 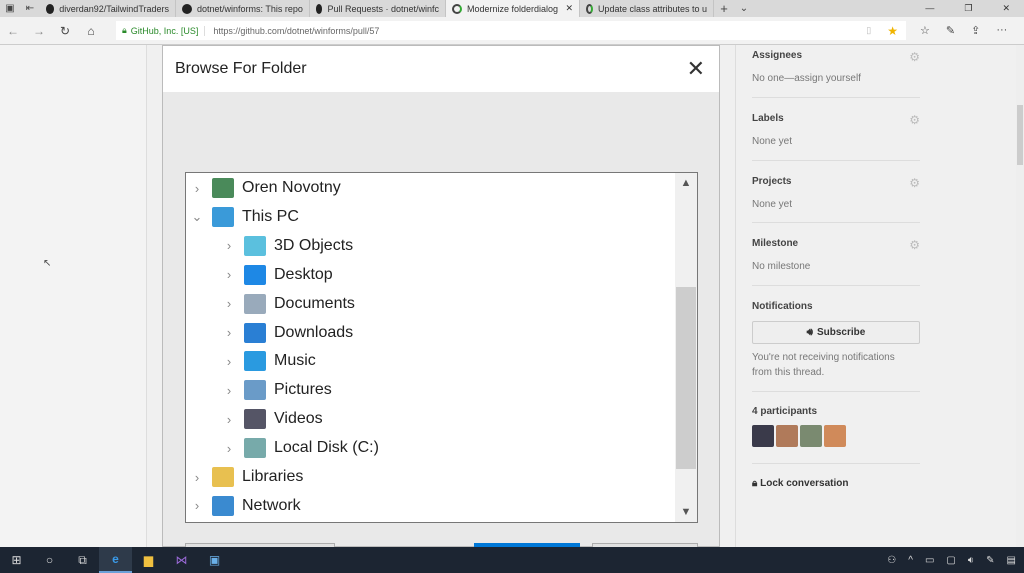 What do you see at coordinates (148, 560) in the screenshot?
I see `file-explorer-icon: ▆` at bounding box center [148, 560].